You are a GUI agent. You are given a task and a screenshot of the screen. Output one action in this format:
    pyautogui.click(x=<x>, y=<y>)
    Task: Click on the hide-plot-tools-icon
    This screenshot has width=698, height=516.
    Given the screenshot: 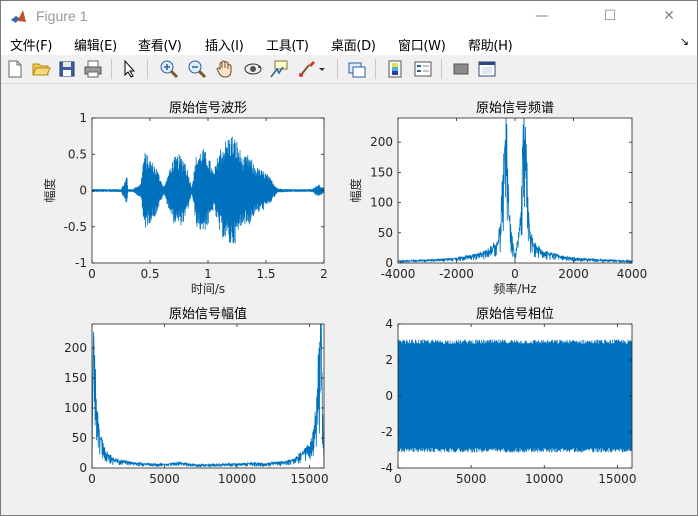 What is the action you would take?
    pyautogui.click(x=461, y=69)
    